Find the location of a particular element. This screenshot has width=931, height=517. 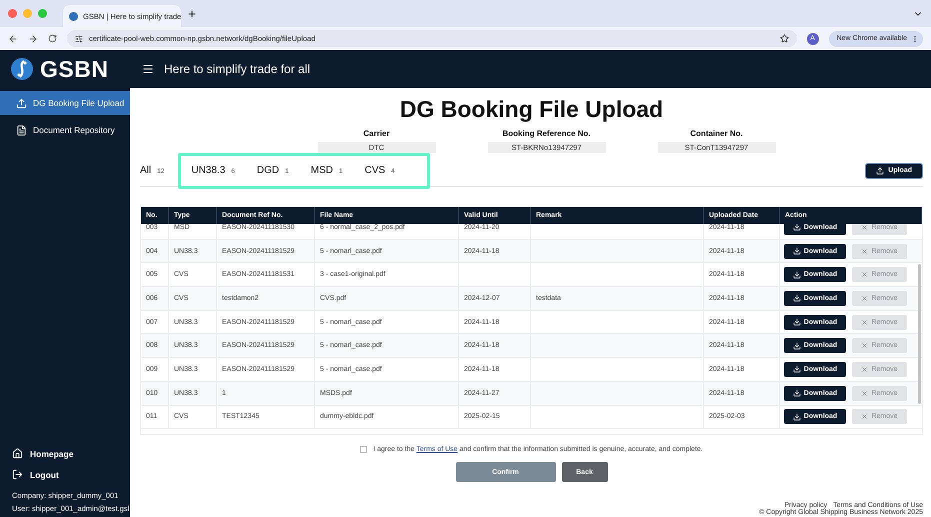

tagline: Here to simplify trade for all is located at coordinates (237, 69).